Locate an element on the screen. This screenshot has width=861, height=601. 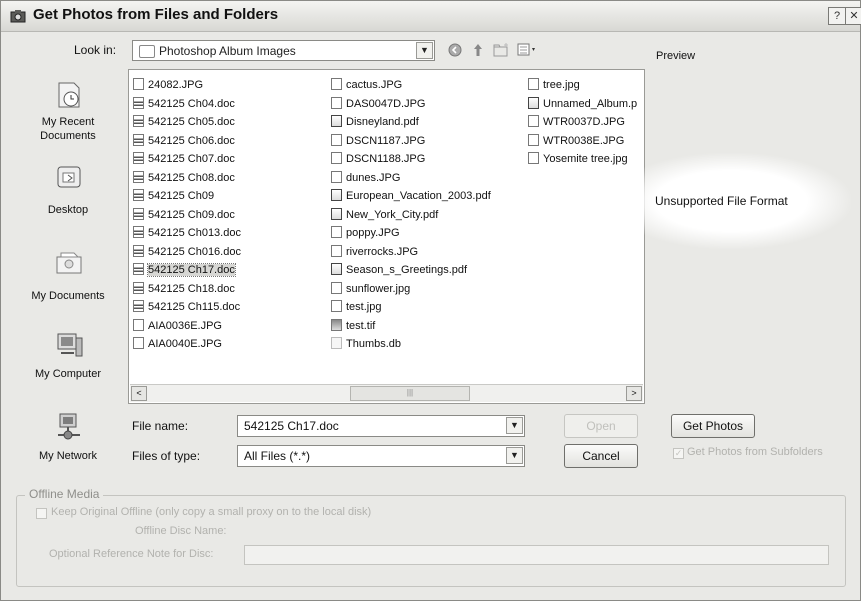
file-item: New_York_City.pdf is located at coordinates (411, 215).